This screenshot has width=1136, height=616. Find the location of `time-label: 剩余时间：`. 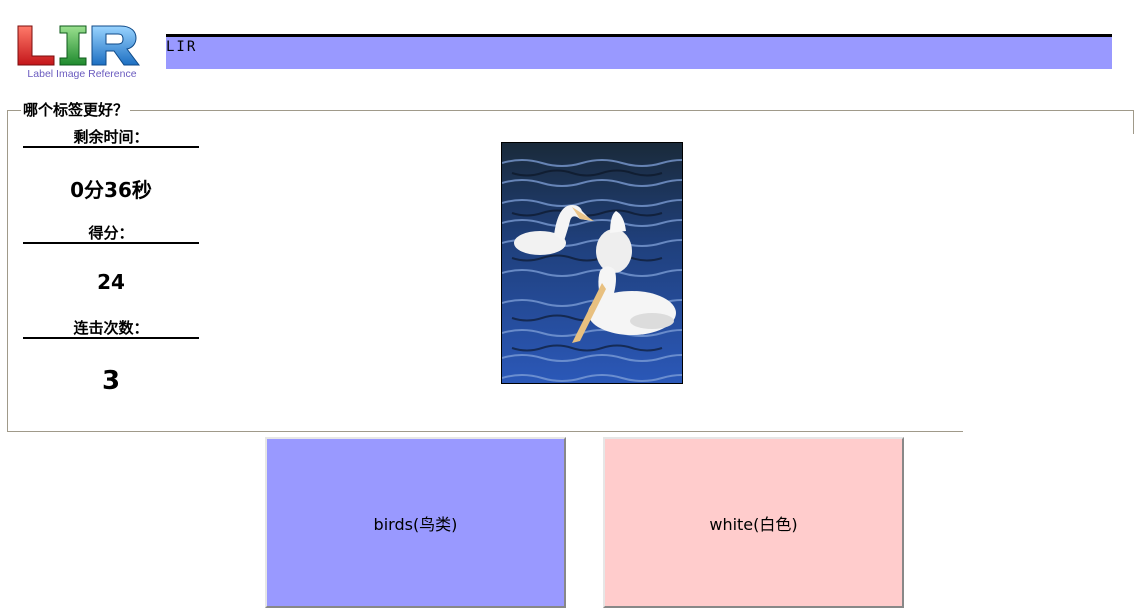

time-label: 剩余时间： is located at coordinates (111, 138).